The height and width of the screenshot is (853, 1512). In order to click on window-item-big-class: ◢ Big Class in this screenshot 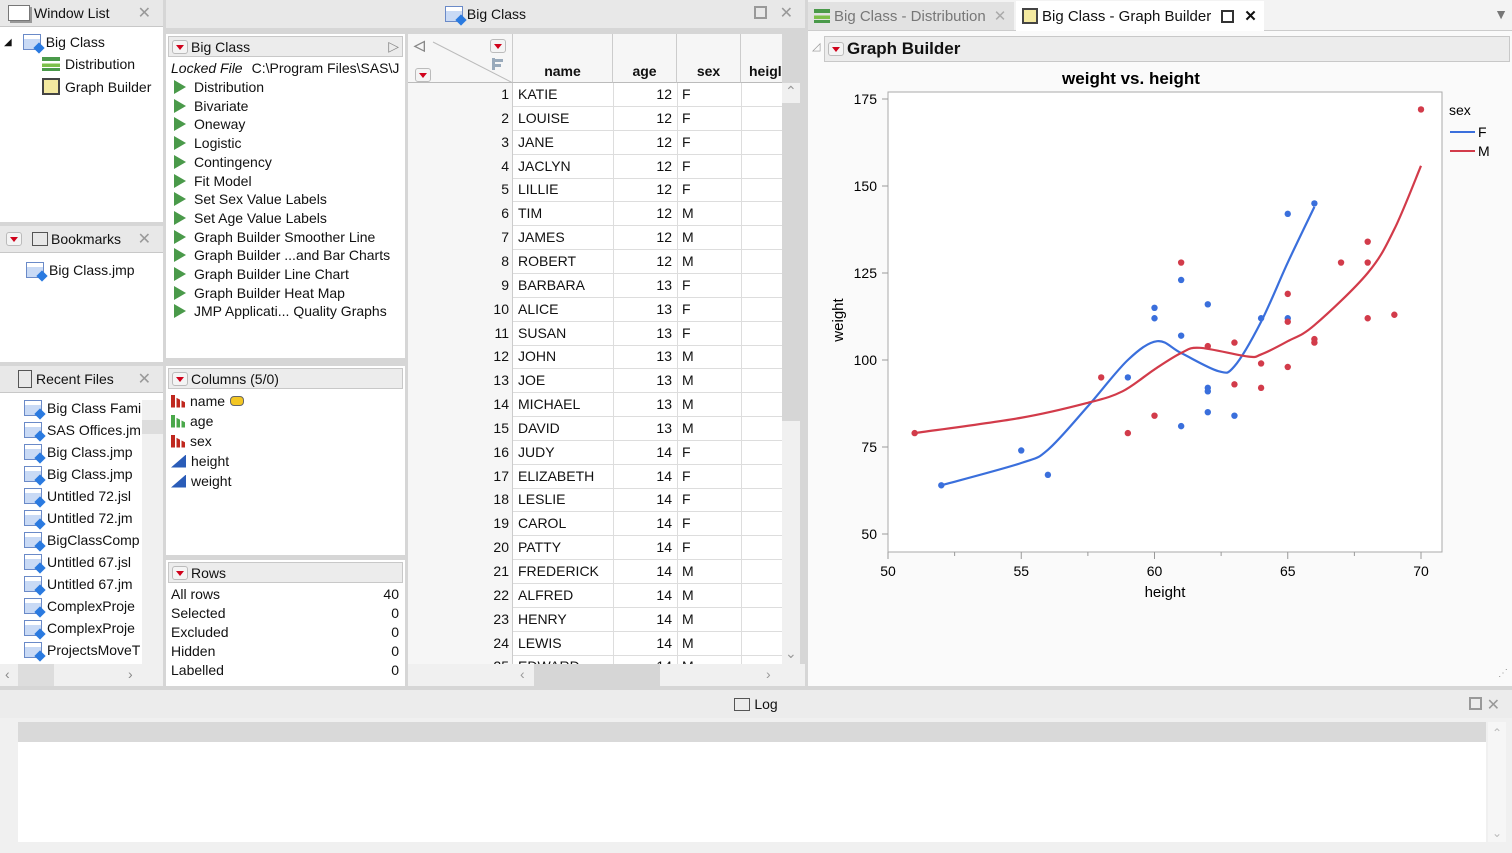, I will do `click(54, 42)`.